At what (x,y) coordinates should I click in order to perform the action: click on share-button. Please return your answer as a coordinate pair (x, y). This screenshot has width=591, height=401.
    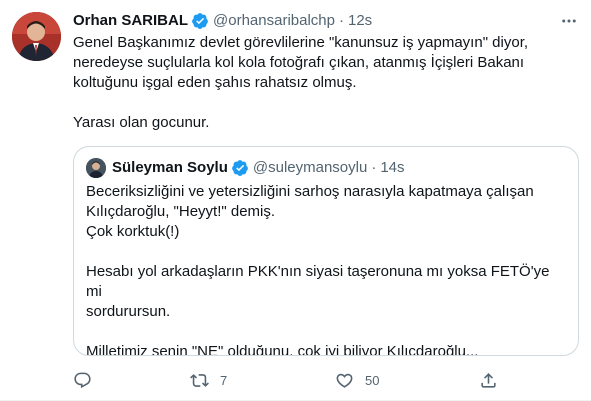
    Looking at the image, I should click on (494, 380).